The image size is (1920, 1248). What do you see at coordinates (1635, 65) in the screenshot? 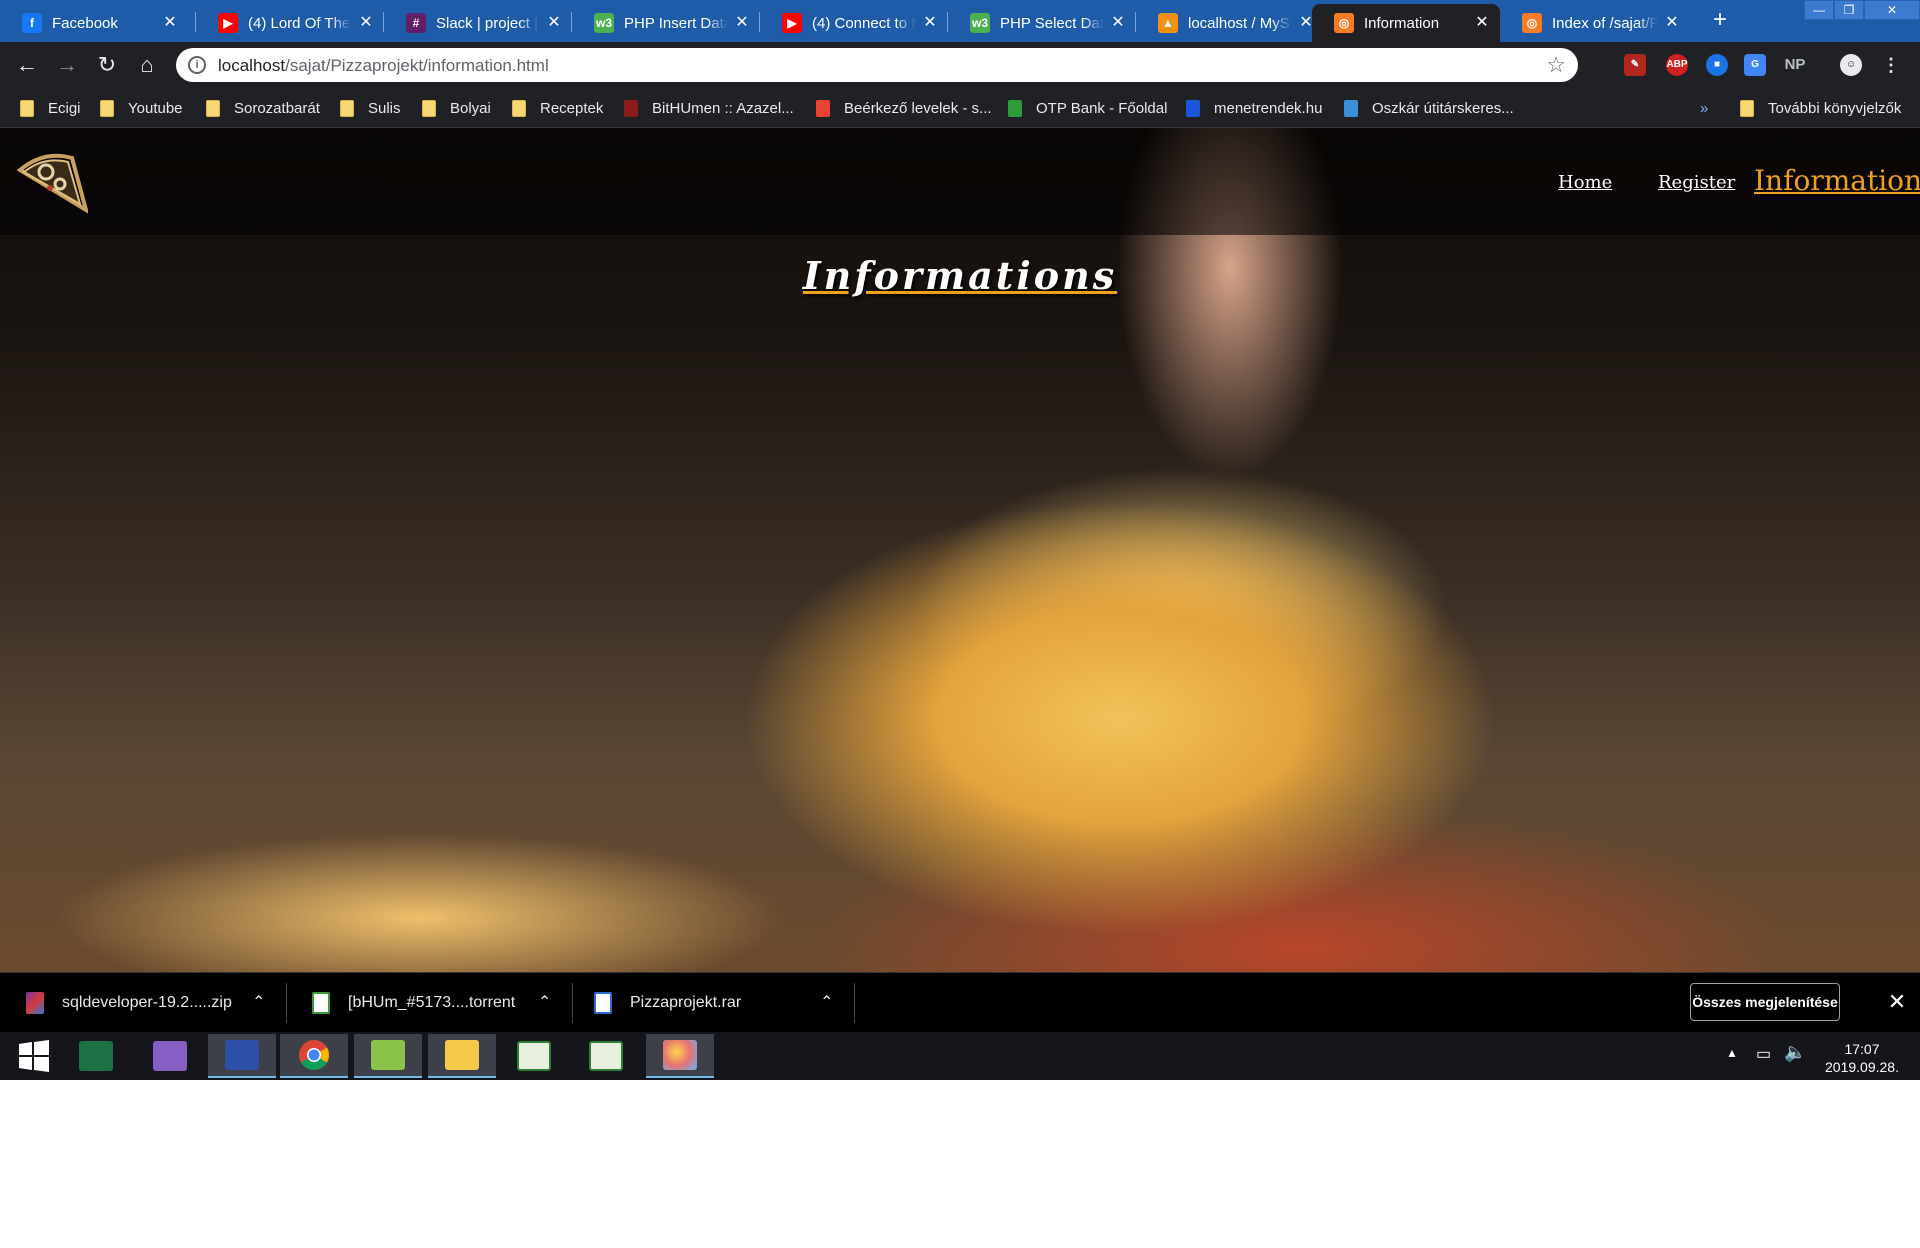
I see `pdf-extension-icon: ✎` at bounding box center [1635, 65].